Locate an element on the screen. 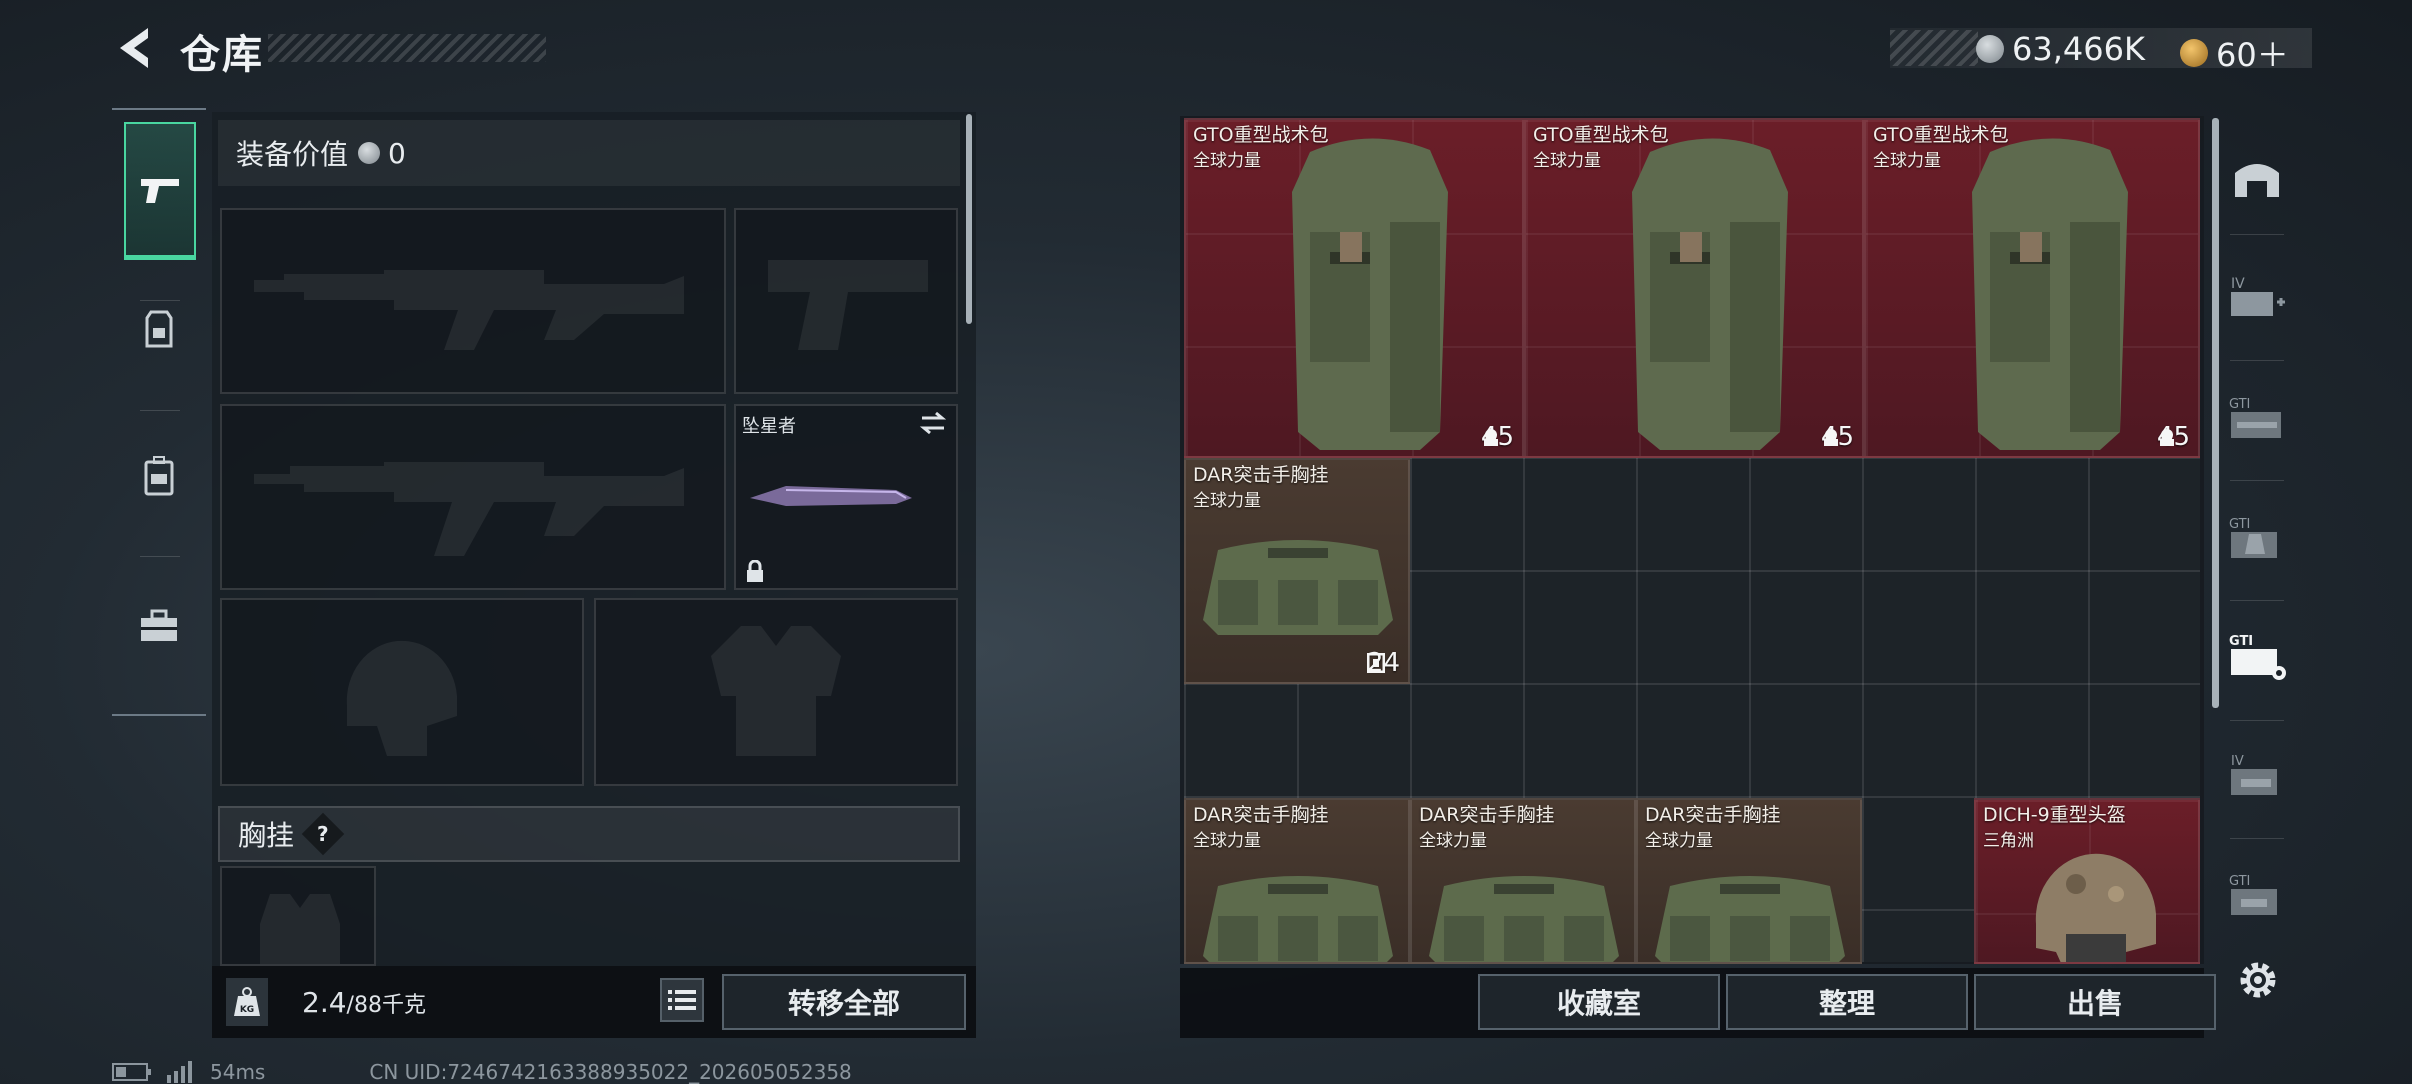  chest-rig-section-header: 胸挂 ? is located at coordinates (589, 834).